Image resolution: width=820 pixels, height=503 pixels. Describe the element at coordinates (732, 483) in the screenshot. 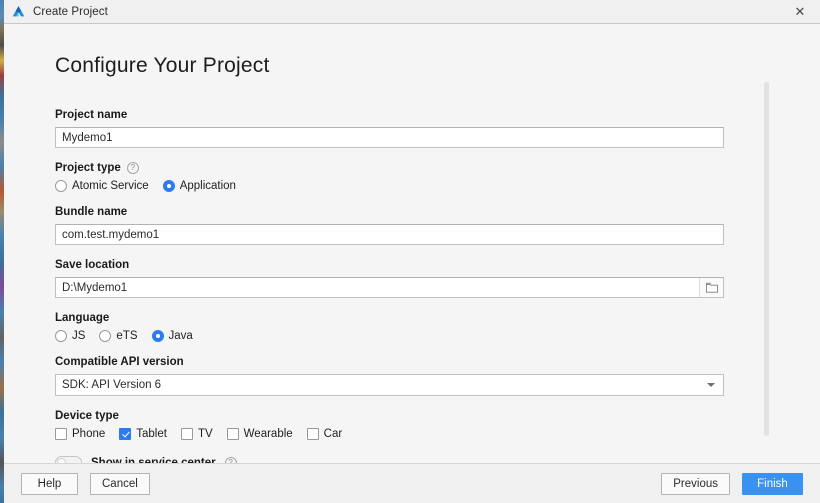

I see `footer-right-buttons: Previous Finish` at that location.